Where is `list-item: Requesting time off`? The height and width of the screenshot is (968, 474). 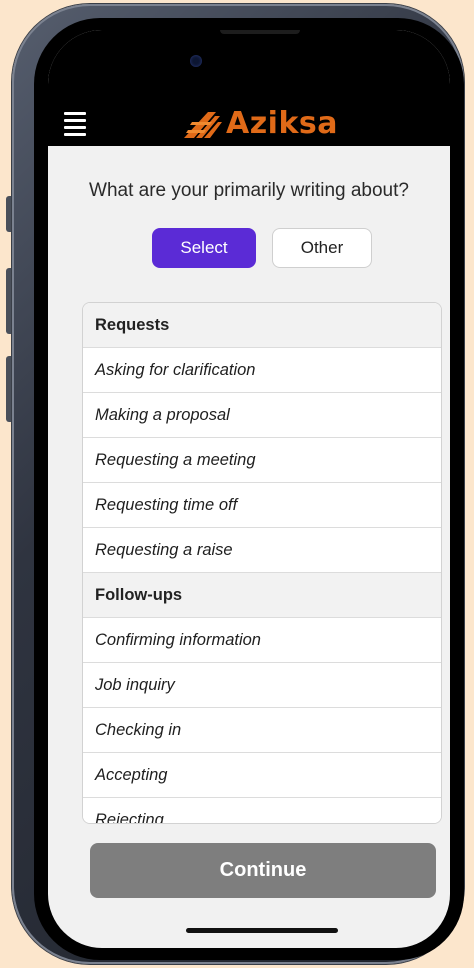
list-item: Requesting time off is located at coordinates (262, 505).